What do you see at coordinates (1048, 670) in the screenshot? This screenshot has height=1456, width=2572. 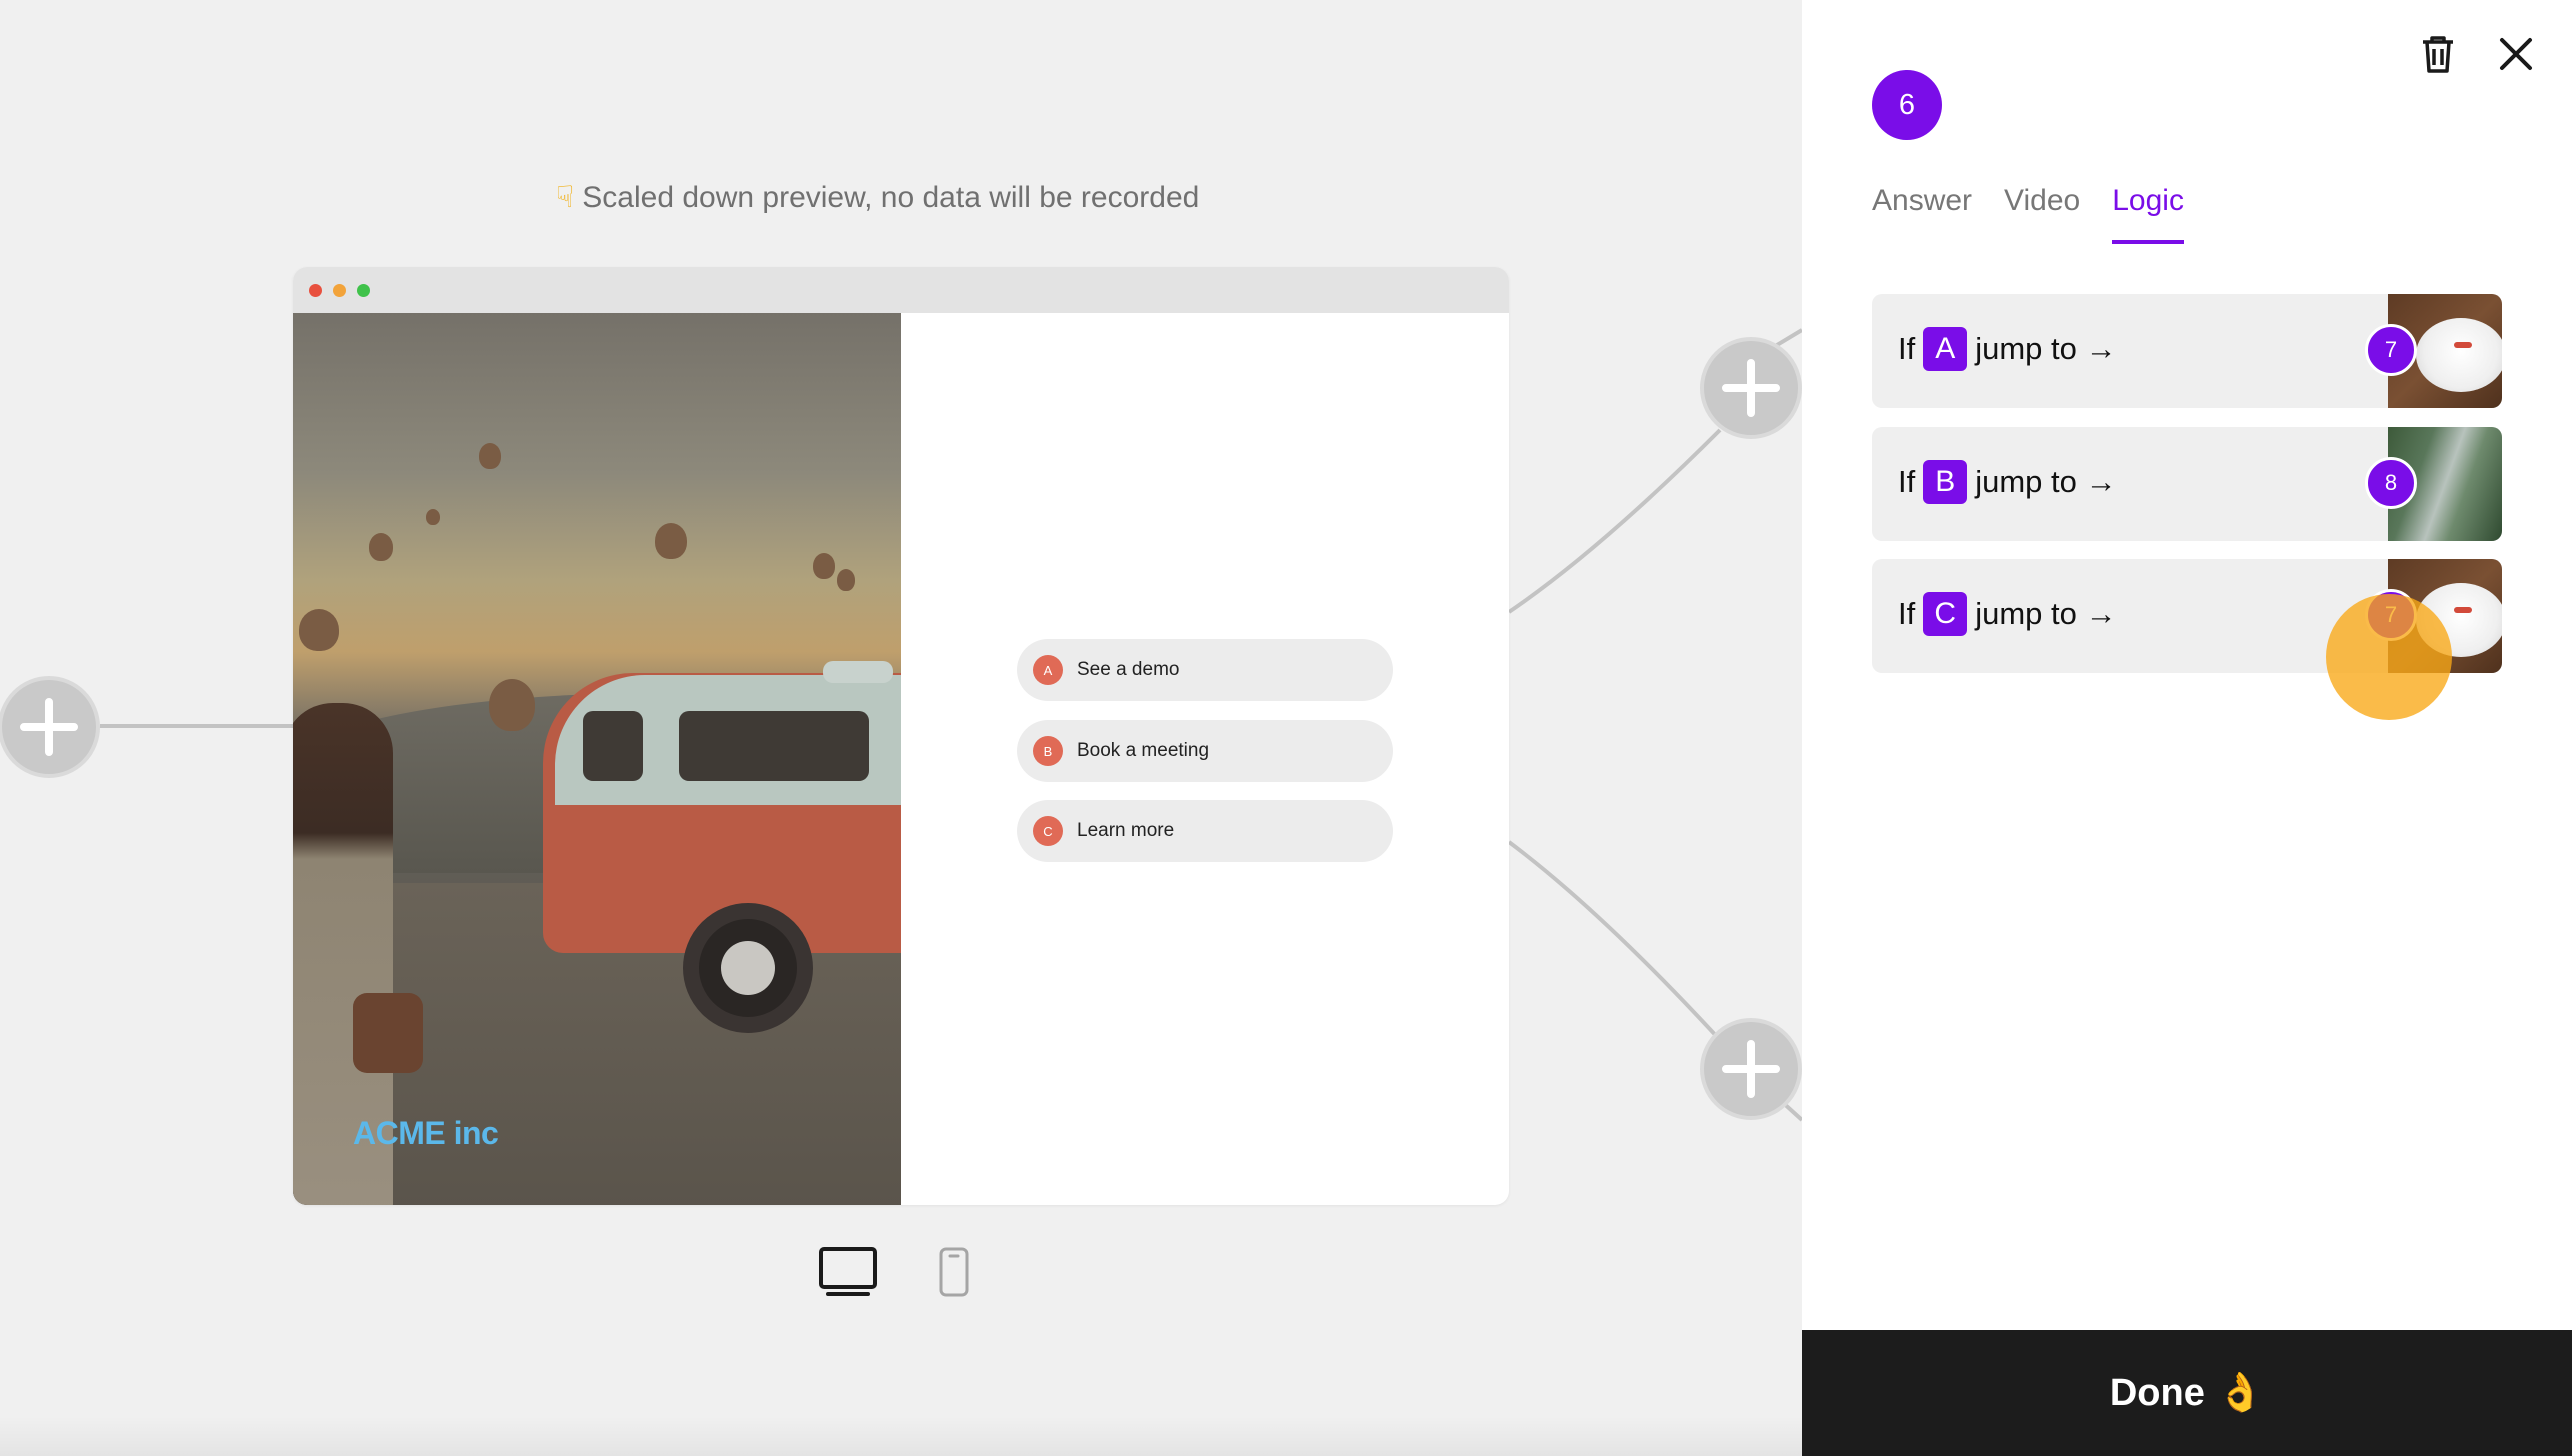 I see `answer-letter: A` at bounding box center [1048, 670].